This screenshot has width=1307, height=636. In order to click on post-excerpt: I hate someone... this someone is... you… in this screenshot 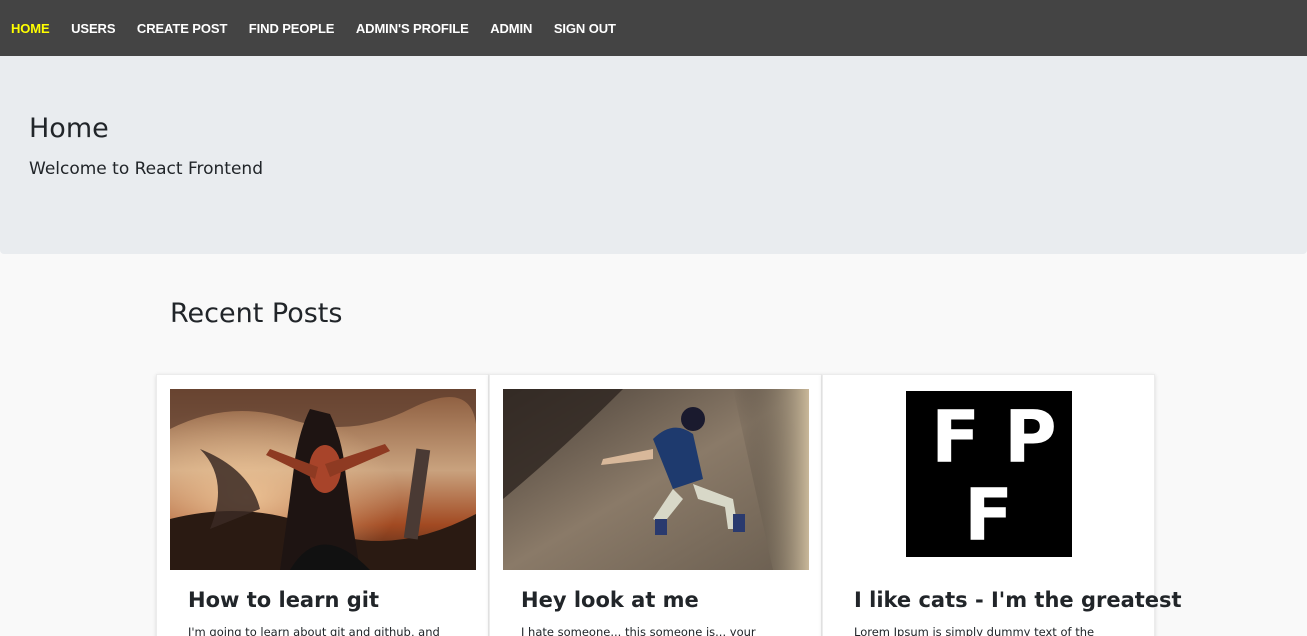, I will do `click(638, 630)`.